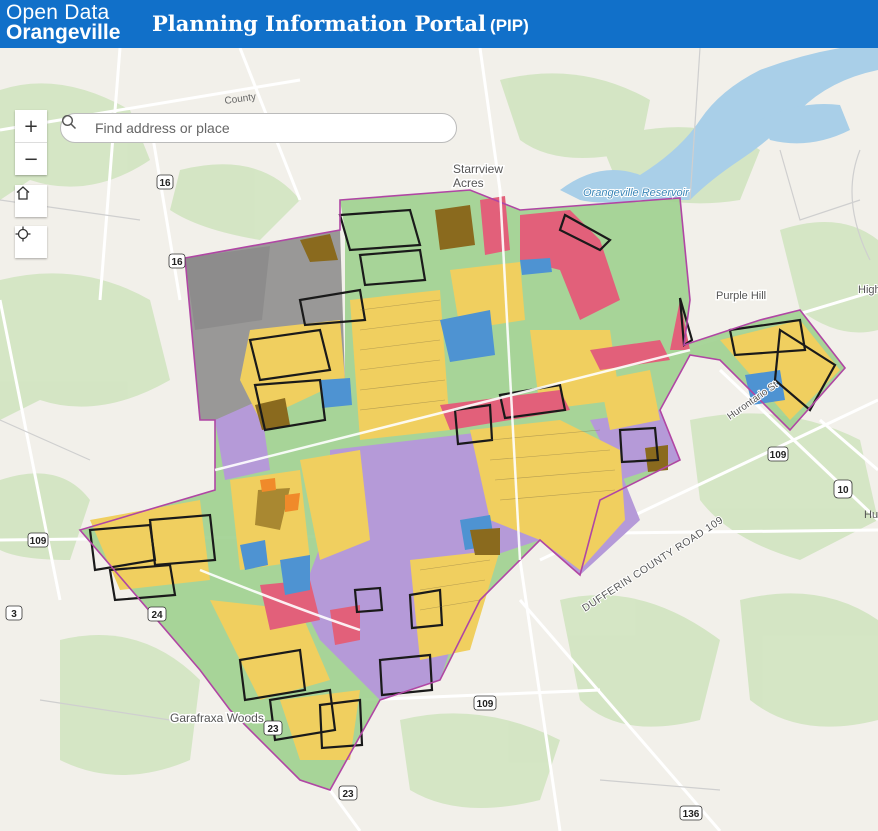 The height and width of the screenshot is (831, 878). Describe the element at coordinates (31, 126) in the screenshot. I see `zoom-in-button: +` at that location.